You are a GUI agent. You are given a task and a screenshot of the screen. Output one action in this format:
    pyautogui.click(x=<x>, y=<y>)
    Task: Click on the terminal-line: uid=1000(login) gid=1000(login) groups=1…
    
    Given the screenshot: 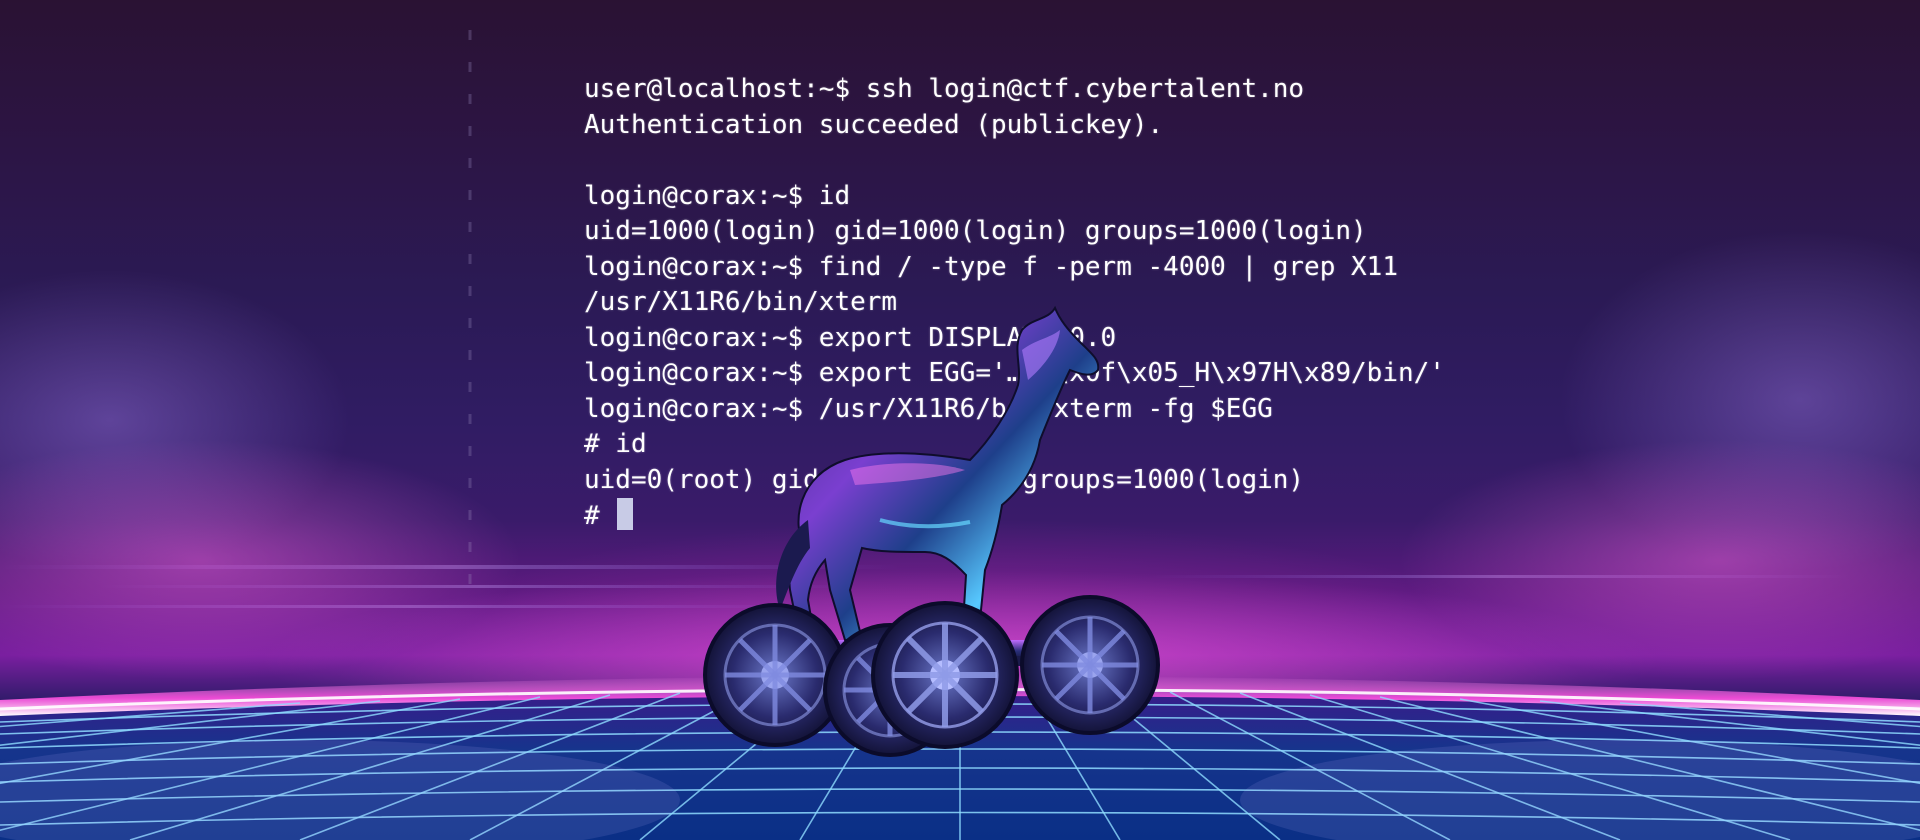 What is the action you would take?
    pyautogui.click(x=975, y=231)
    